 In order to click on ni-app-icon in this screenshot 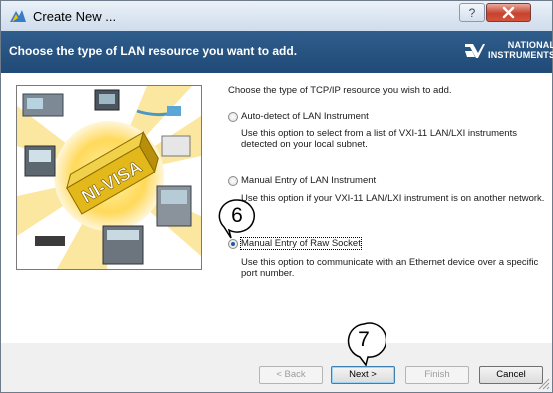, I will do `click(18, 16)`.